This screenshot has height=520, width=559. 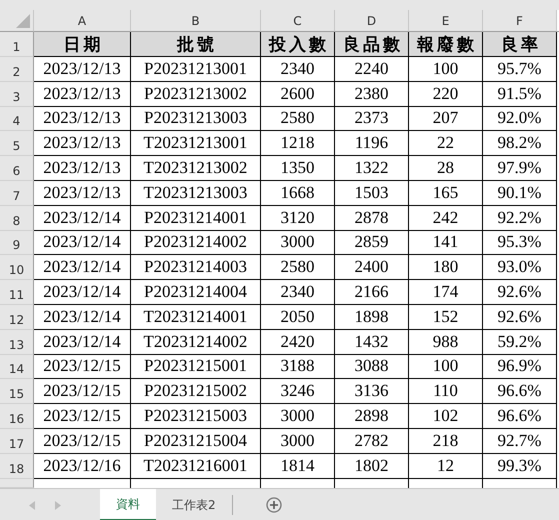 I want to click on table-cell: 242, so click(x=446, y=218).